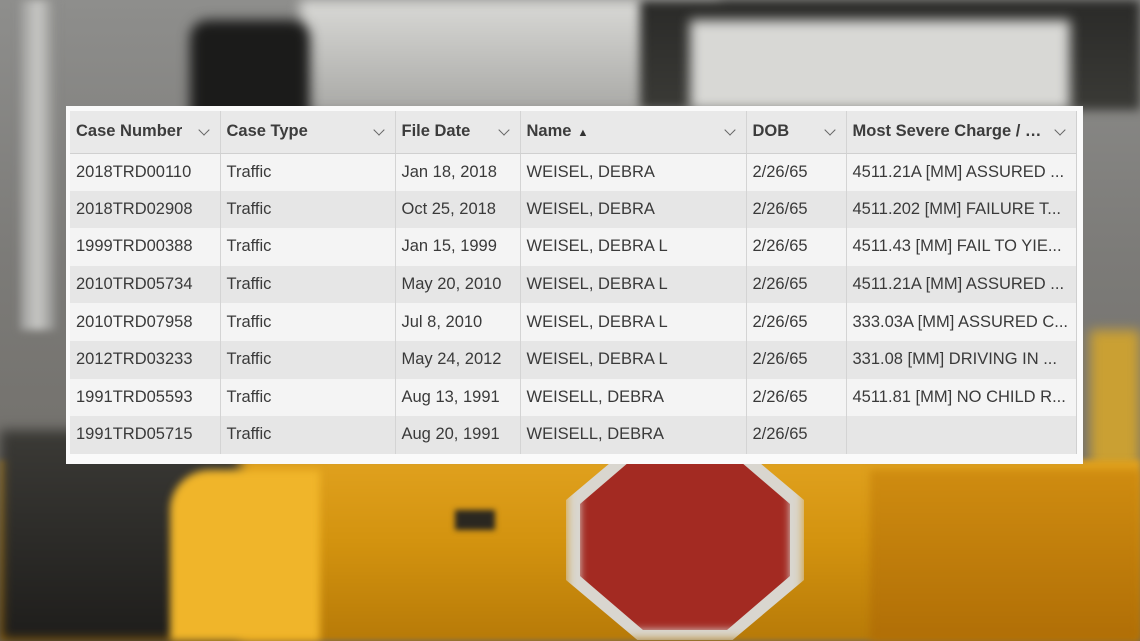  I want to click on column-header-label: Case Type, so click(267, 131).